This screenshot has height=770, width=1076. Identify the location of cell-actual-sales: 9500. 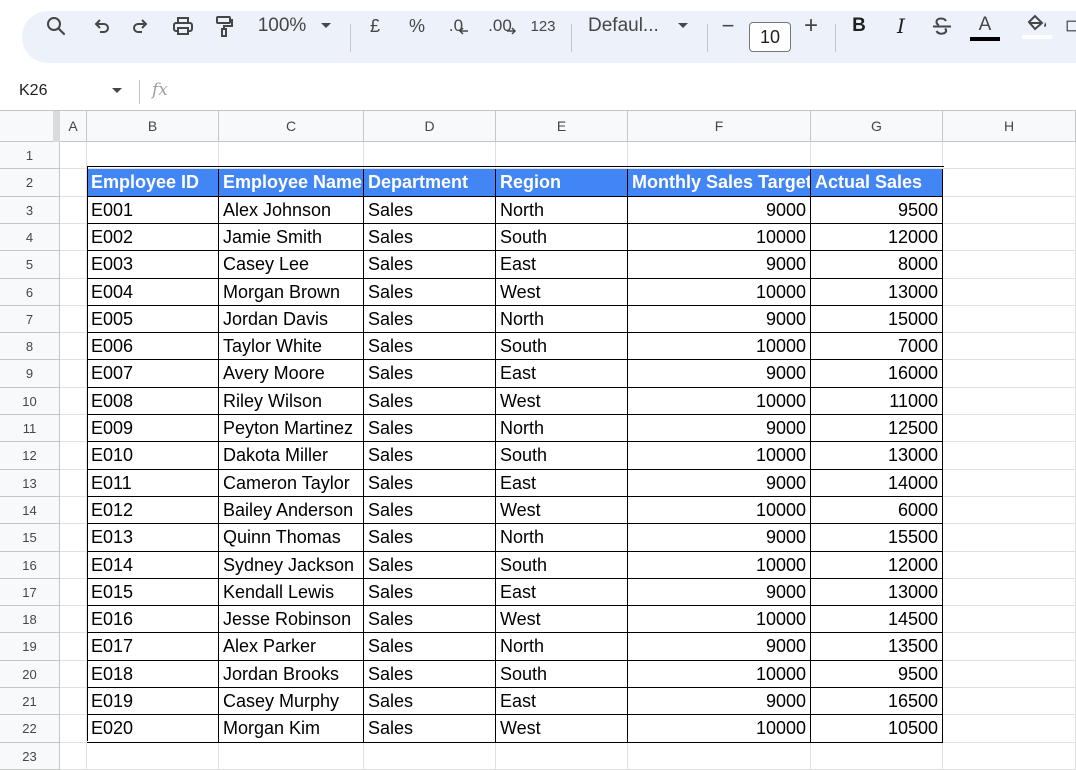
(877, 674).